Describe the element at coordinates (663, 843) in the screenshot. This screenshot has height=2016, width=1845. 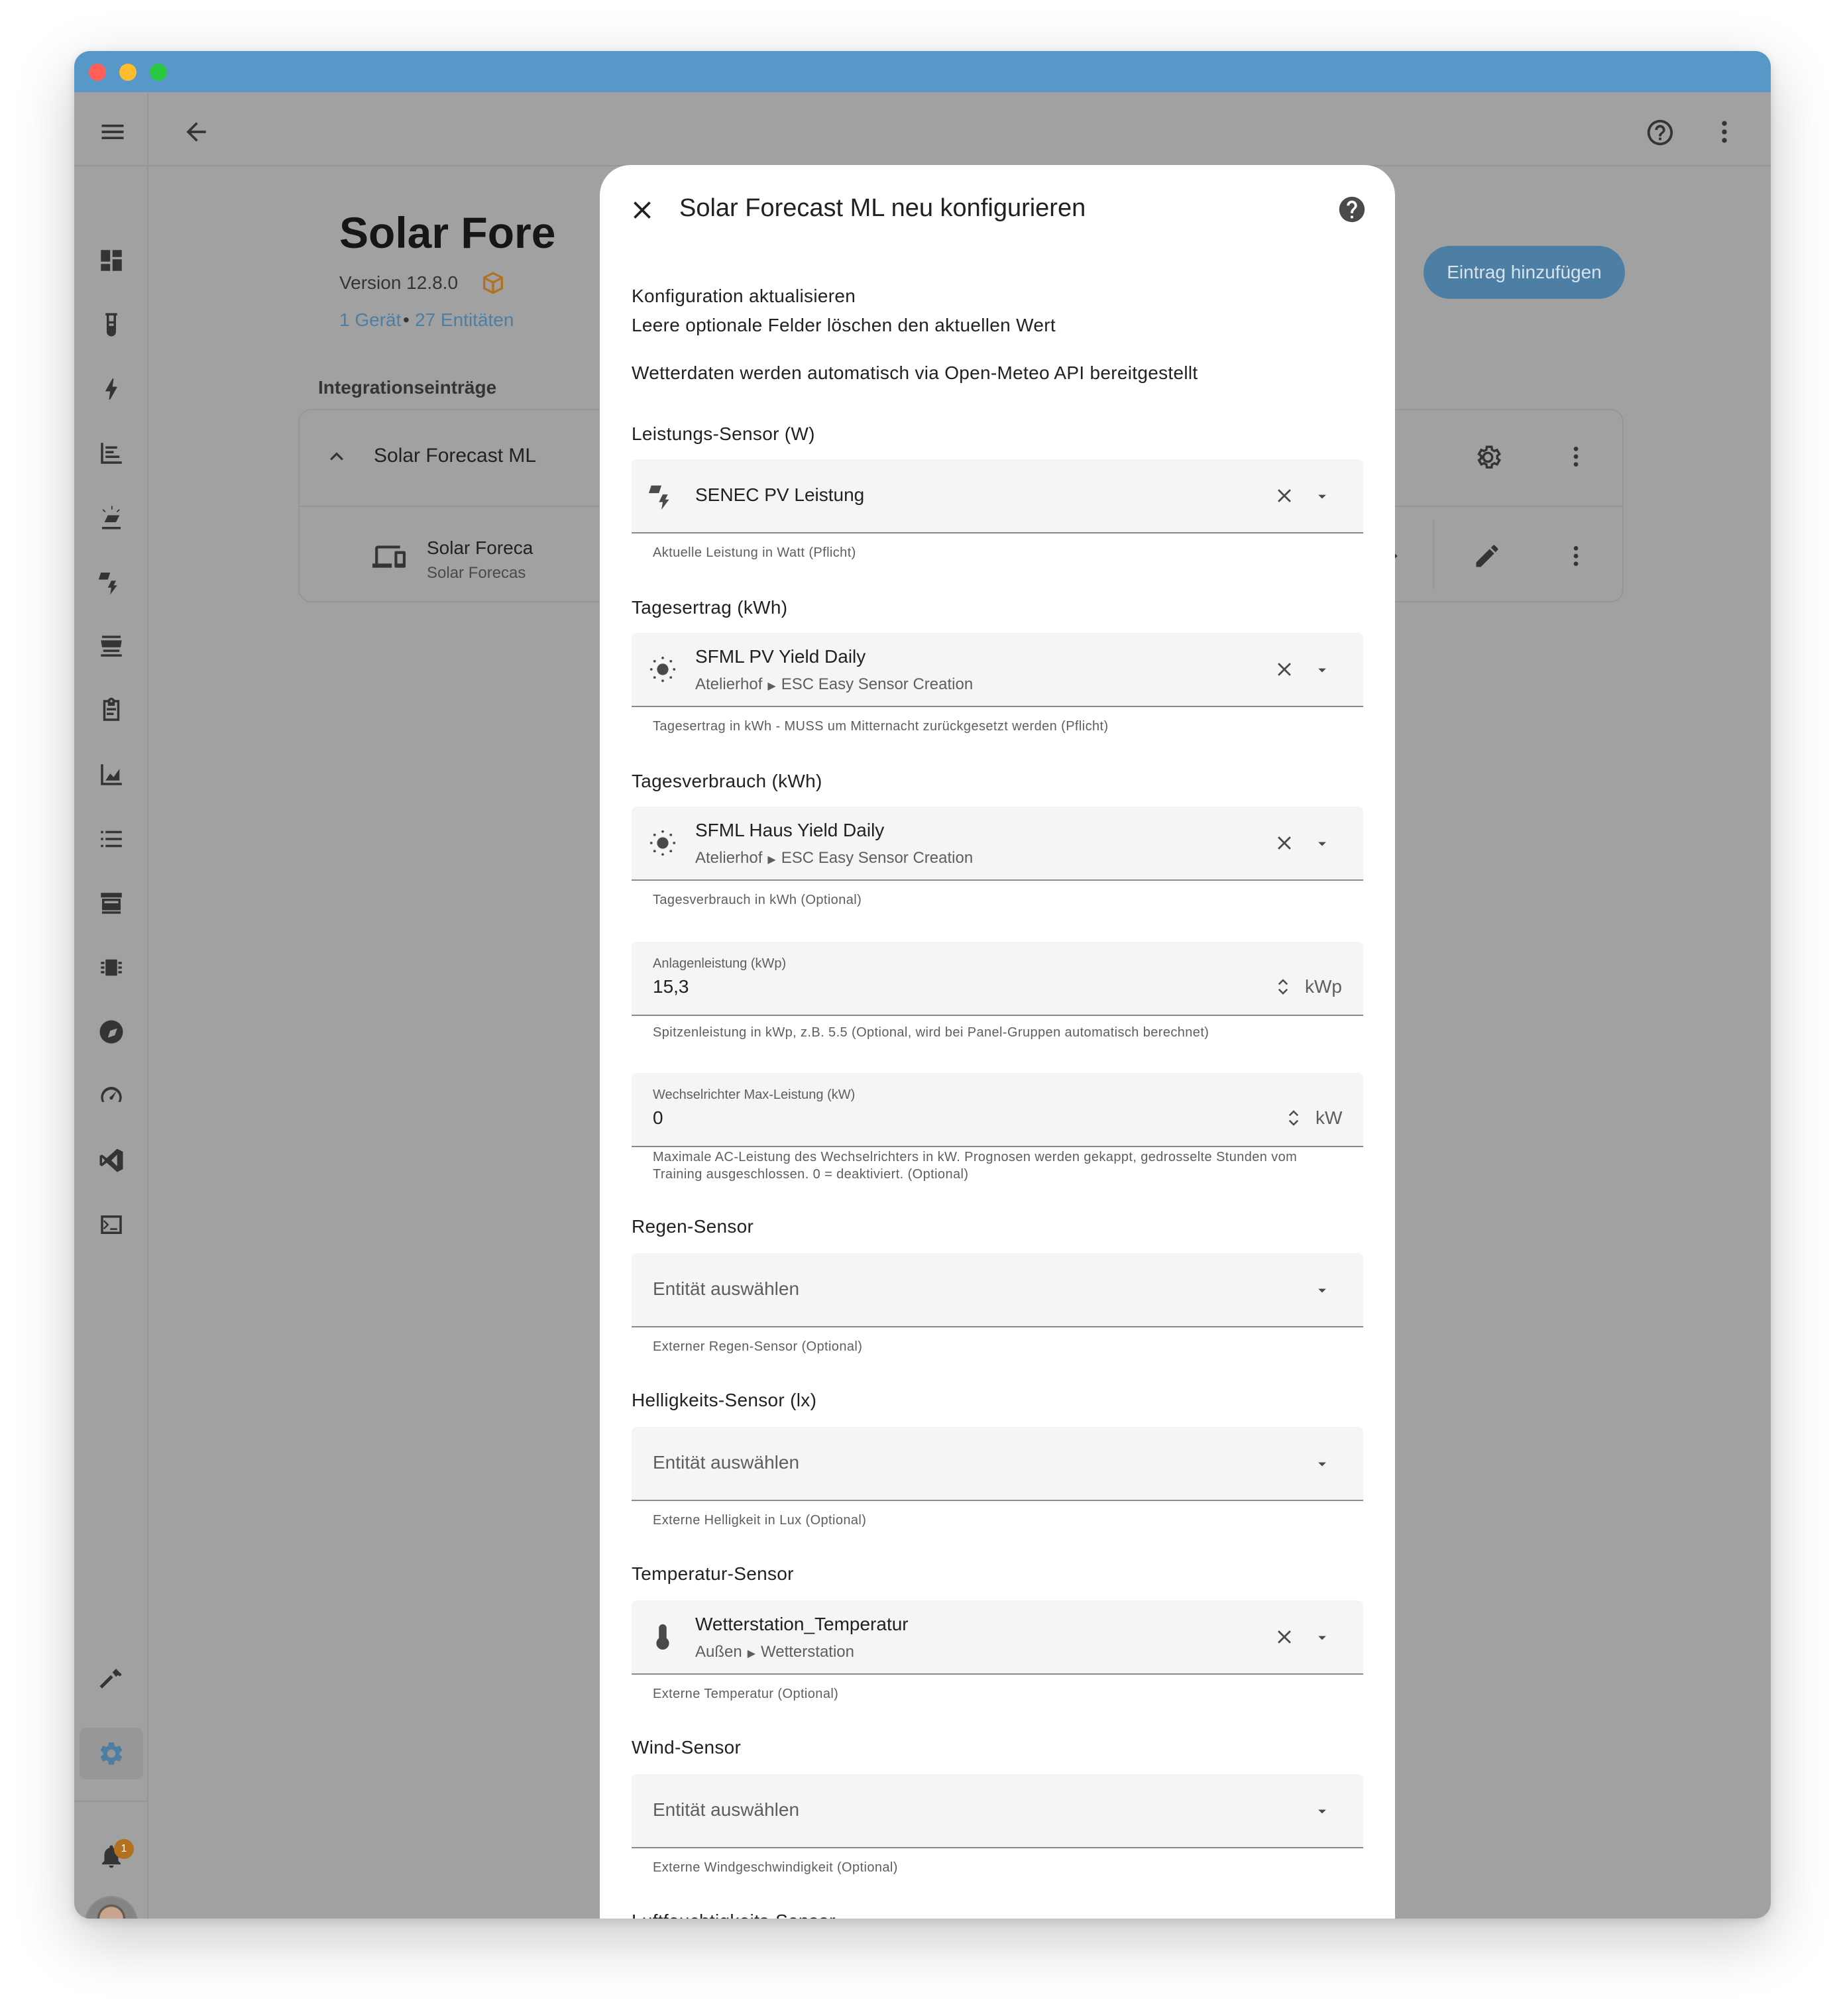
I see `sun-icon` at that location.